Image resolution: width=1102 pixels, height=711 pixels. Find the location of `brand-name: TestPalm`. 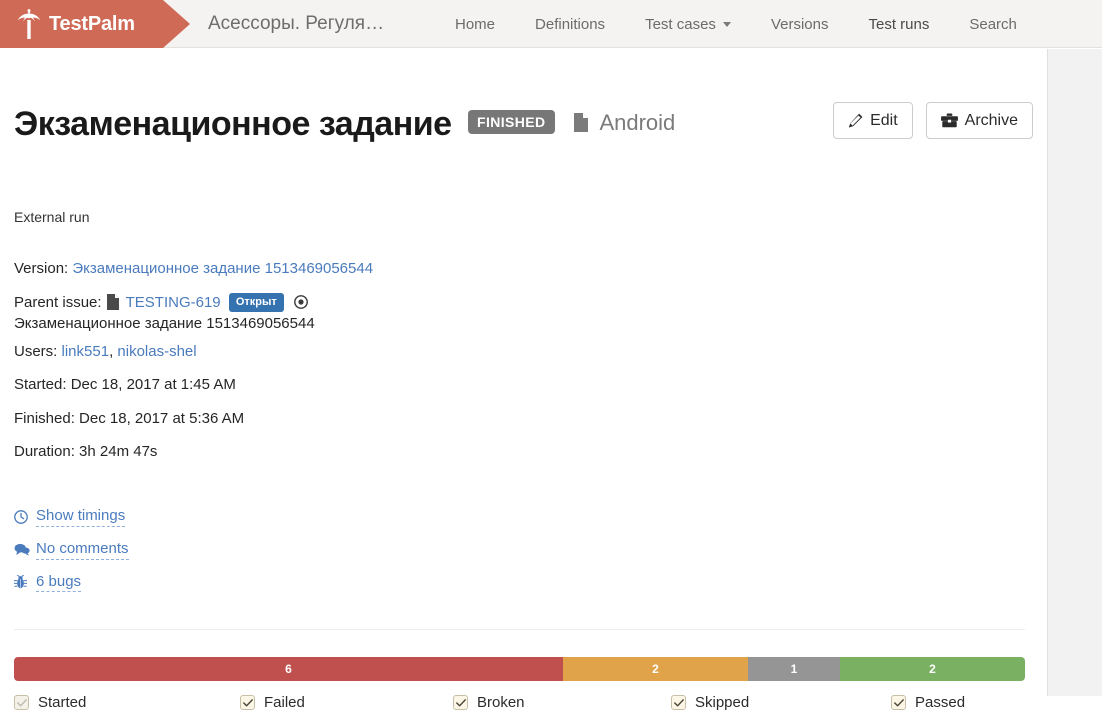

brand-name: TestPalm is located at coordinates (92, 23).